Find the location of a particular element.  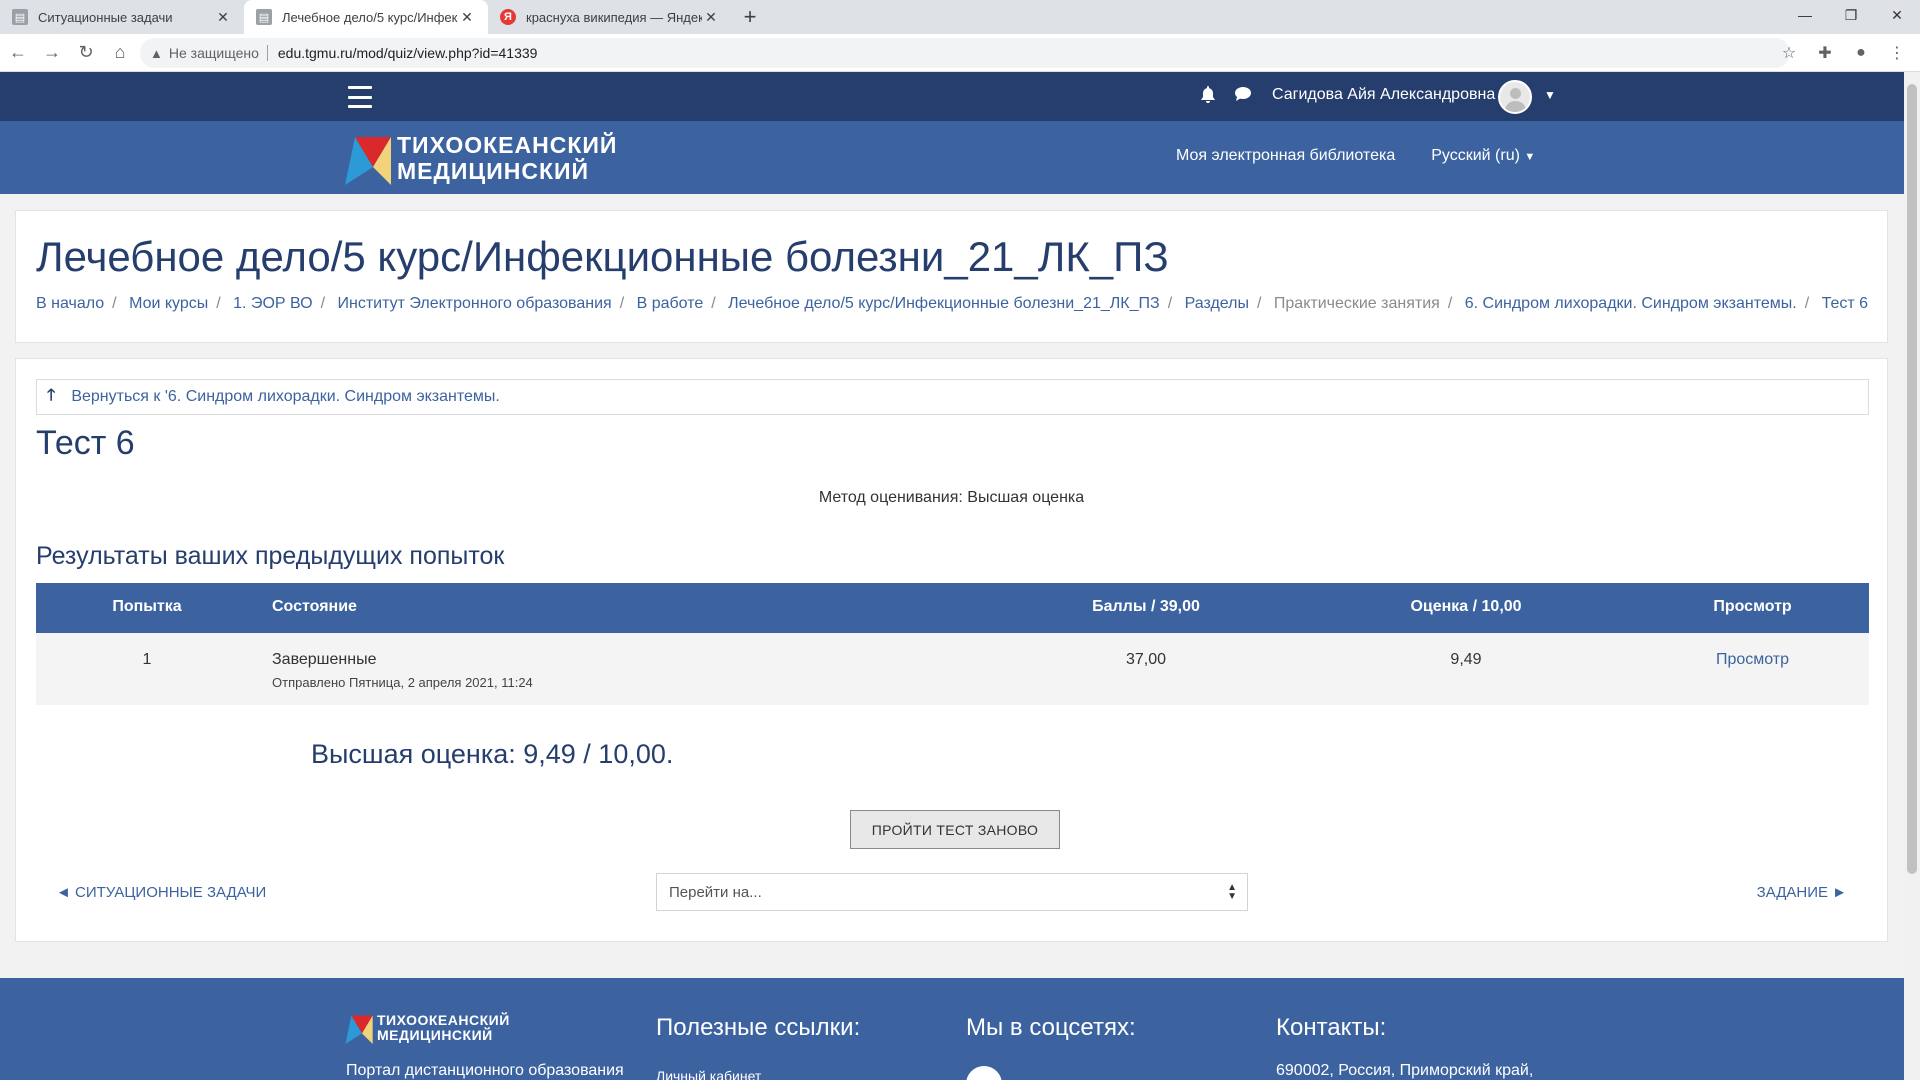

jump-to-select: Перейти на... ▲ ▼ is located at coordinates (952, 892).